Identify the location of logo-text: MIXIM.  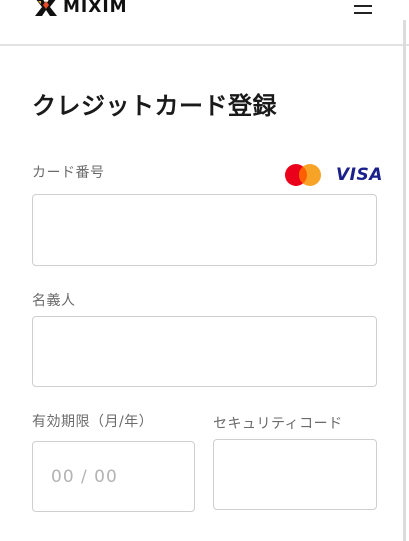
(95, 8).